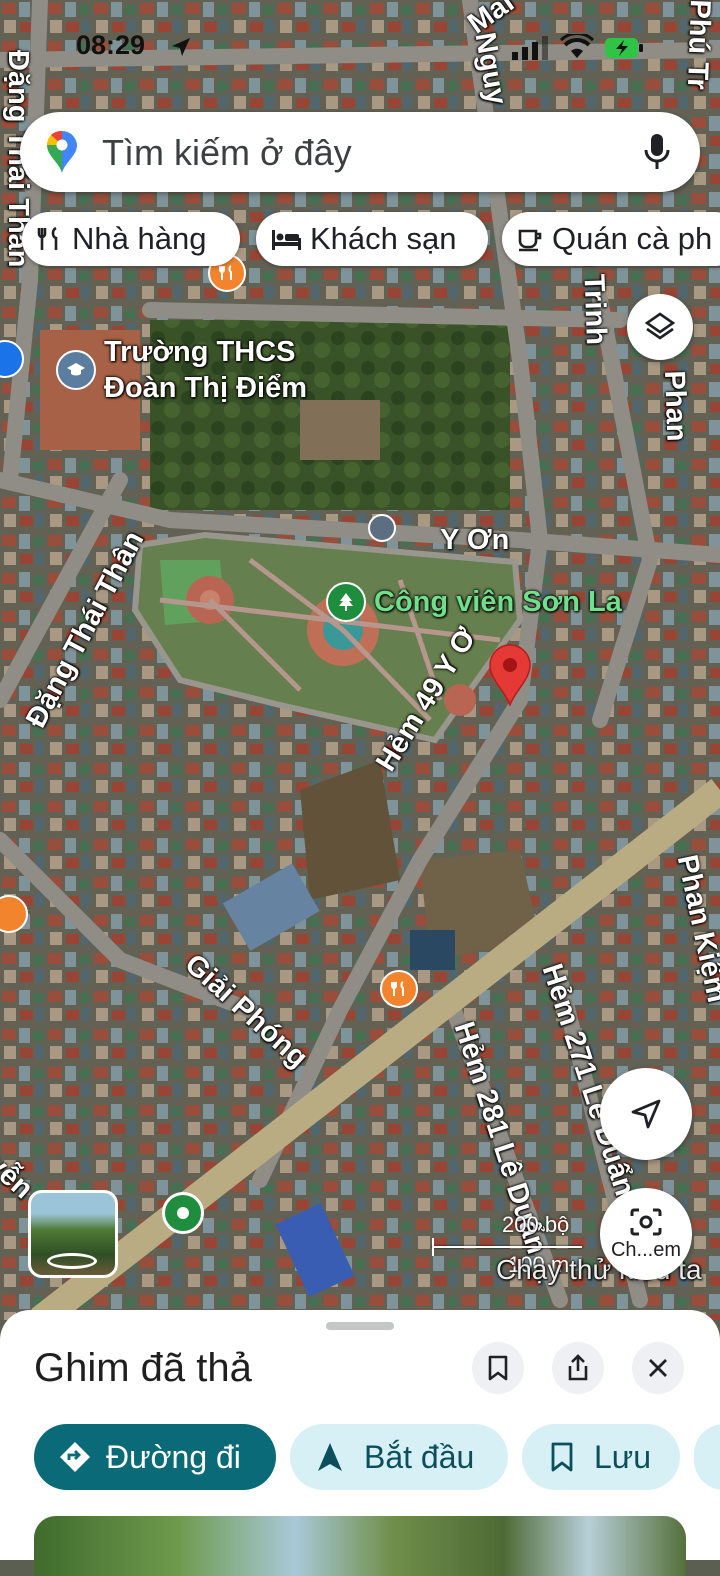 The image size is (720, 1576). I want to click on chip-cafes: Quán cà ph, so click(611, 239).